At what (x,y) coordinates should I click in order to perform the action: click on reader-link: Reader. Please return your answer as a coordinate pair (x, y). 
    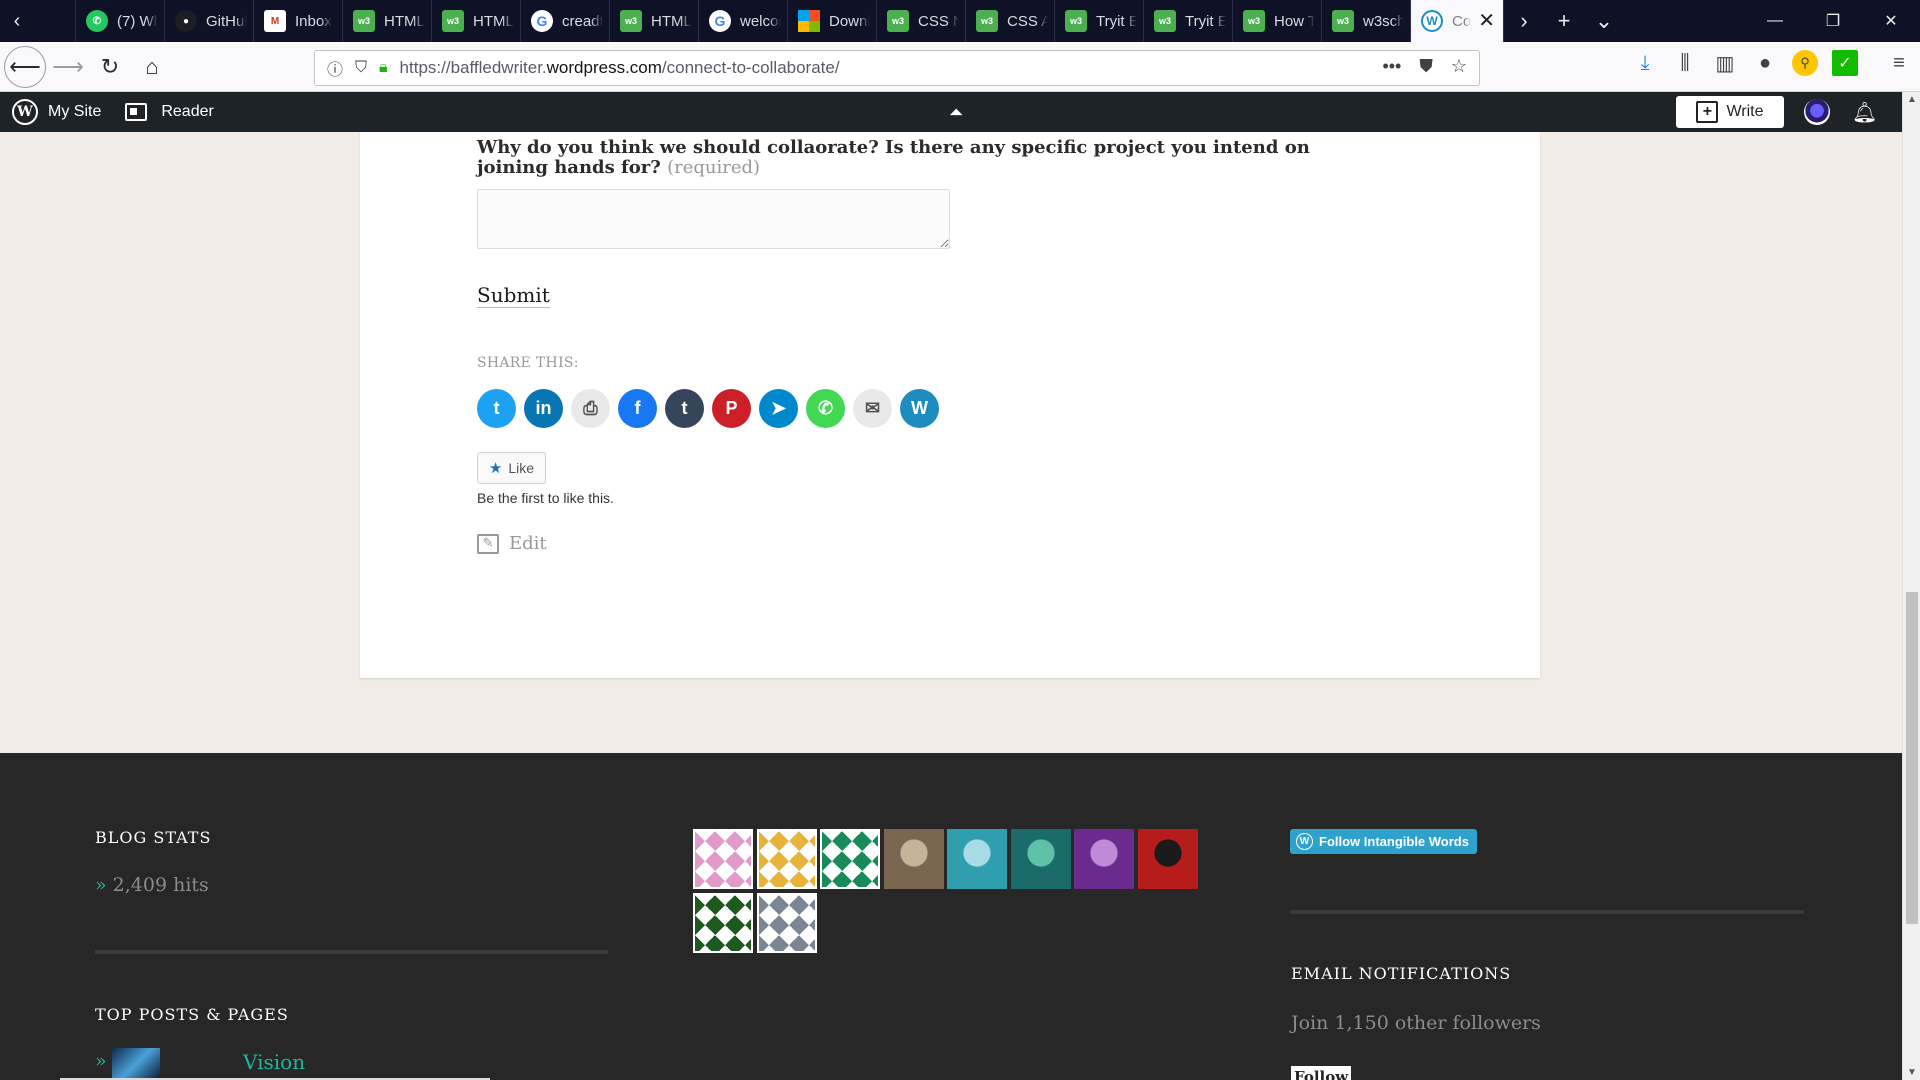
    Looking at the image, I should click on (169, 112).